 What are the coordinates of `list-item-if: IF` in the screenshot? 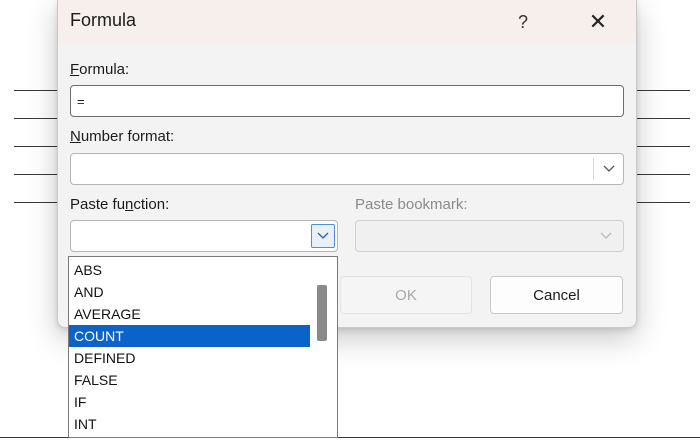 It's located at (189, 402).